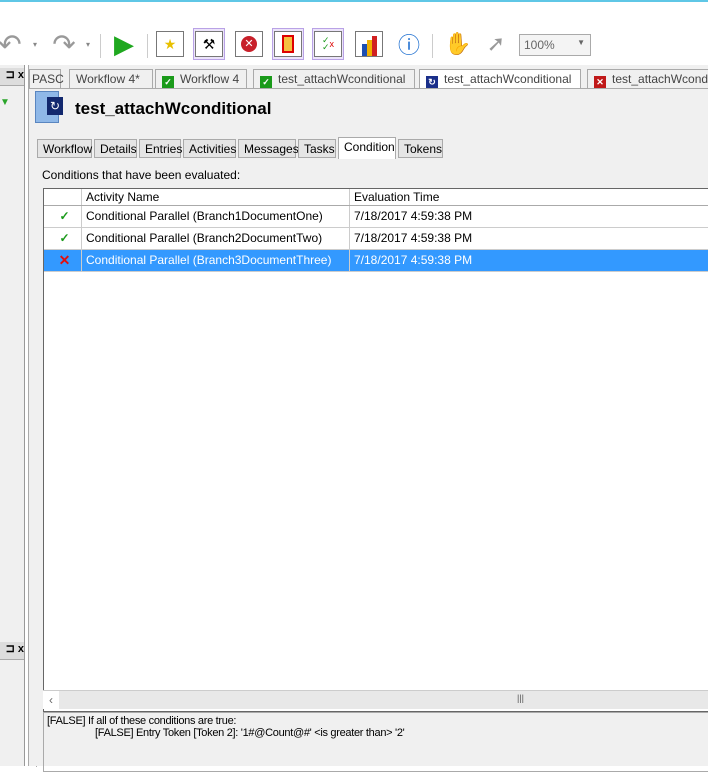 This screenshot has height=772, width=708. I want to click on page-title: test_attachWconditional, so click(173, 108).